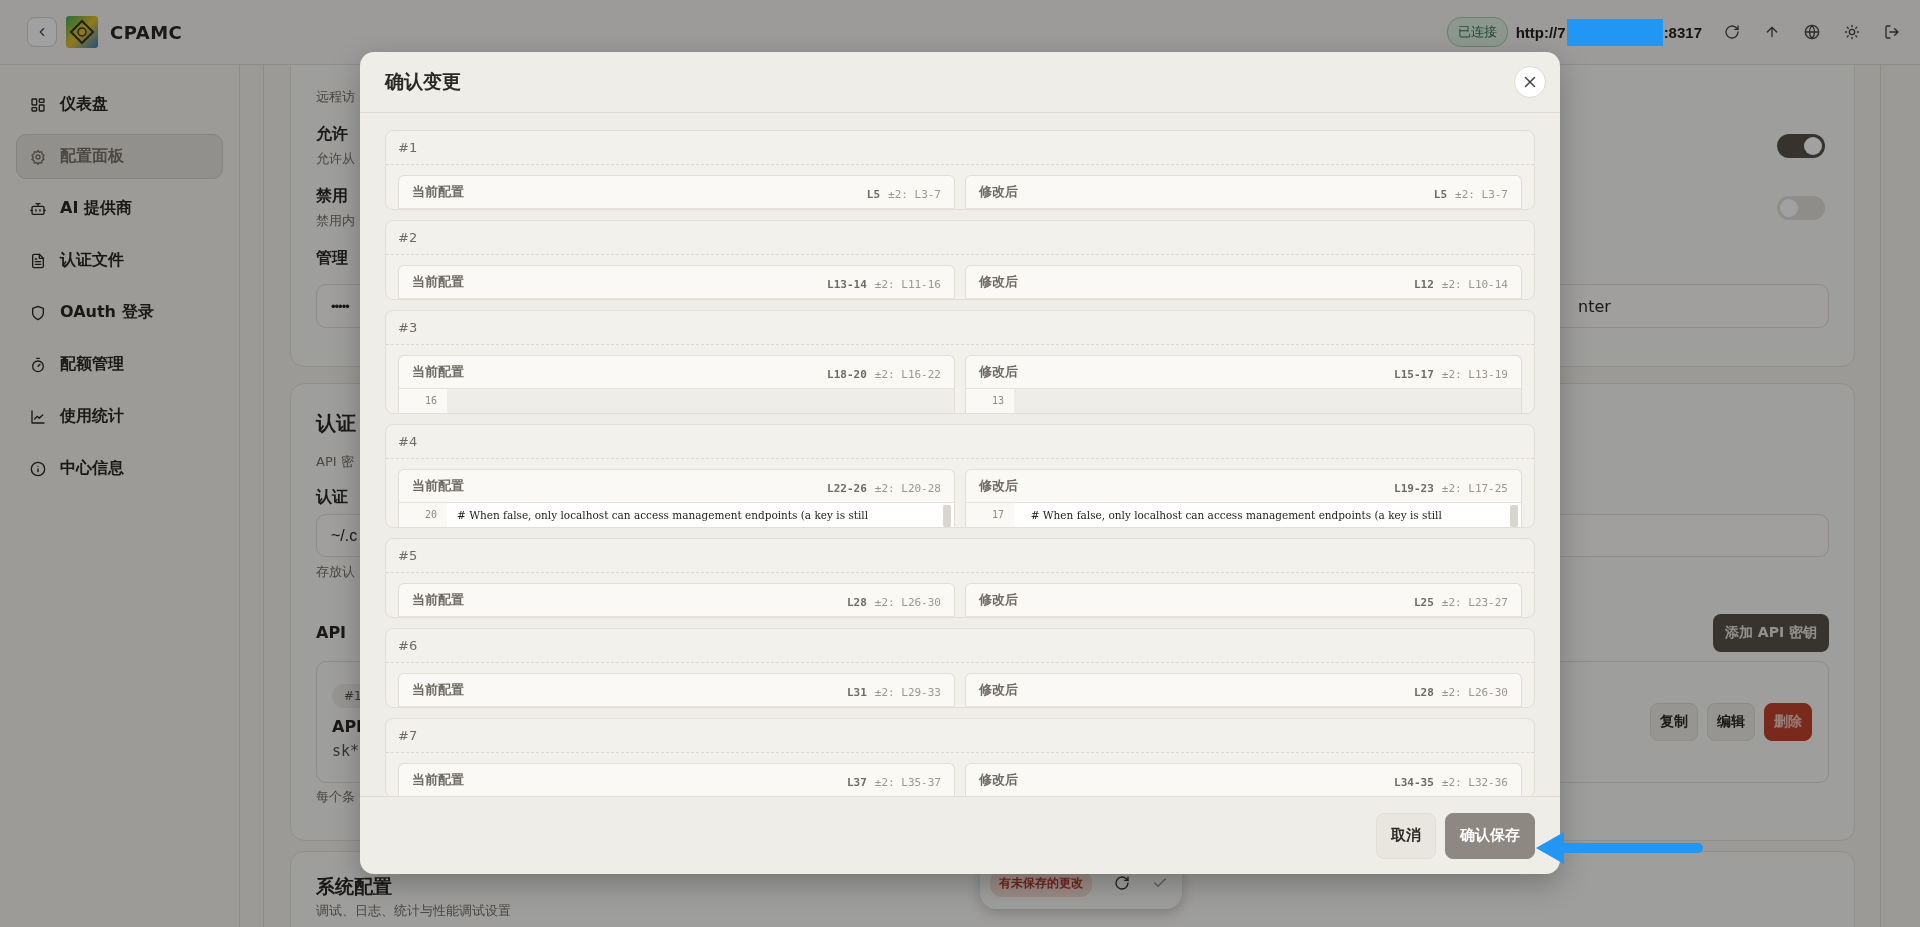  Describe the element at coordinates (423, 401) in the screenshot. I see `line-number: 16` at that location.